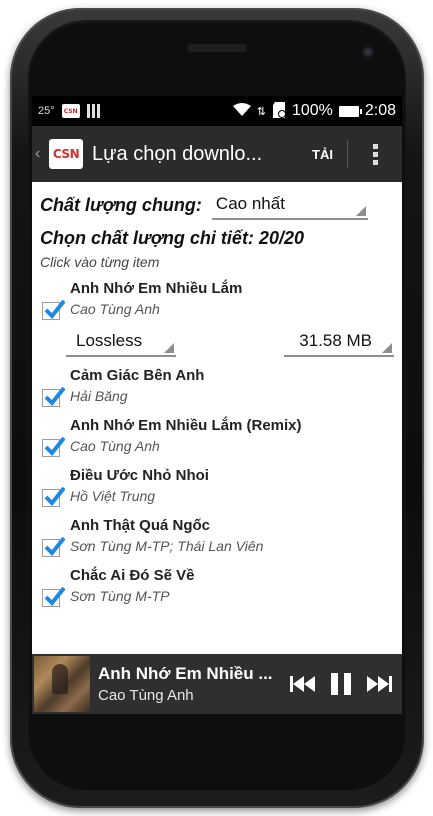 This screenshot has width=433, height=816. I want to click on status-bar: 25° CSN ⇅ 100% 2:08, so click(217, 111).